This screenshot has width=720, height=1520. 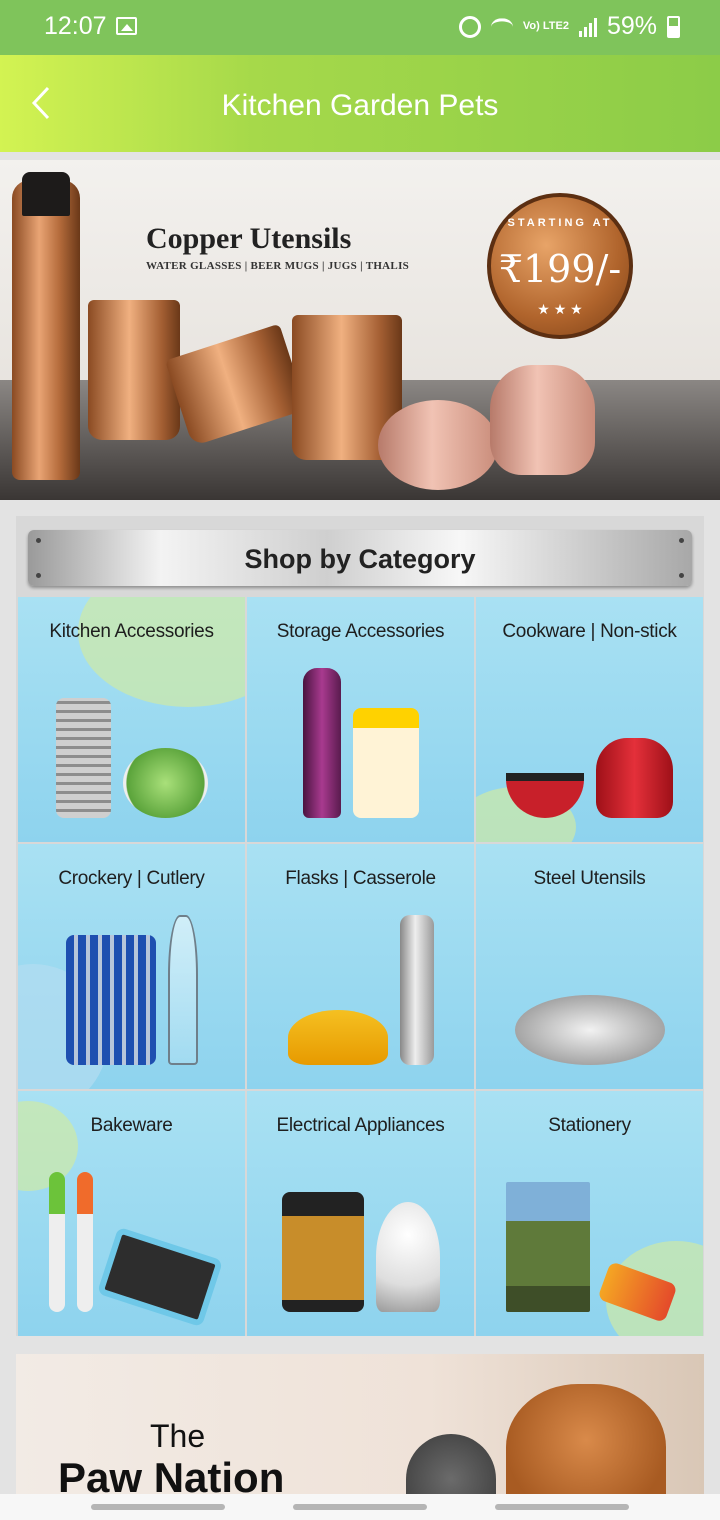 I want to click on category-tile-cookware-non-stick: Cookware | Non-stick, so click(x=589, y=719).